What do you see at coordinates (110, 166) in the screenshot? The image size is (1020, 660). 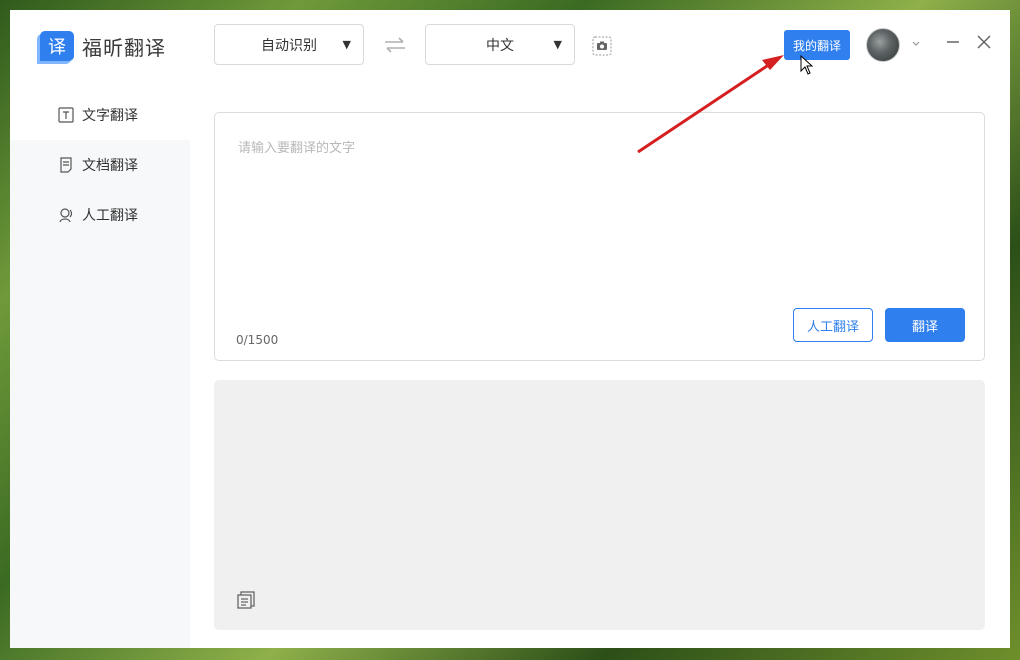 I see `sidebar-item-label: 文档翻译` at bounding box center [110, 166].